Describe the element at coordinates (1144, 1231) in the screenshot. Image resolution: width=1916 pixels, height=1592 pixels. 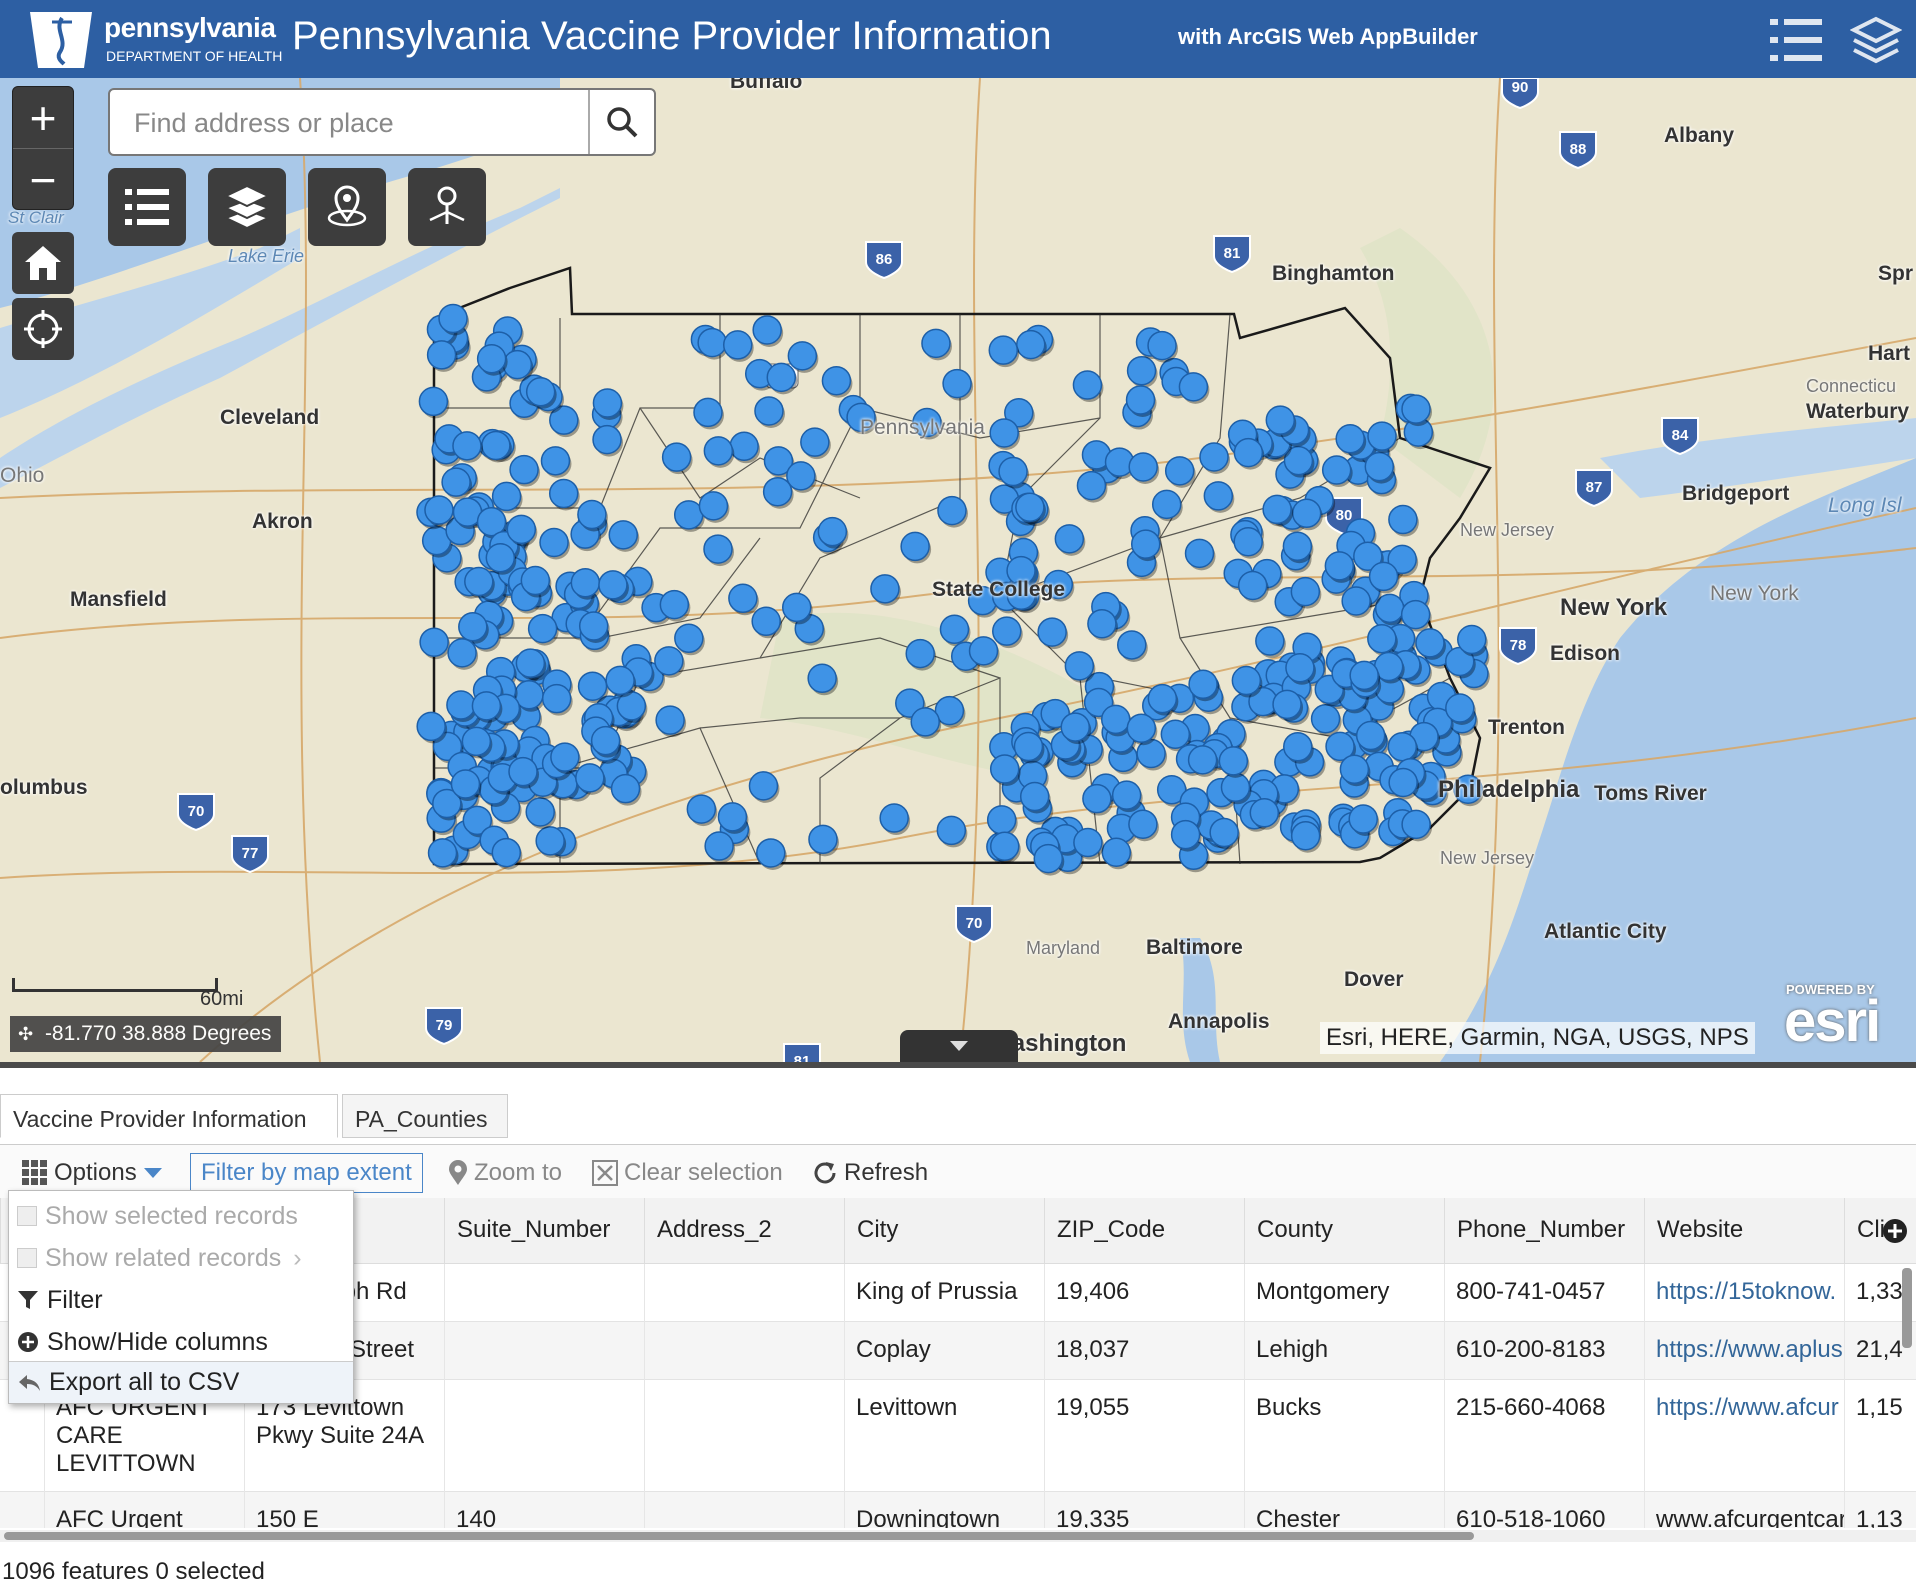
I see `column-header-zip-code: ZIP_Code` at that location.